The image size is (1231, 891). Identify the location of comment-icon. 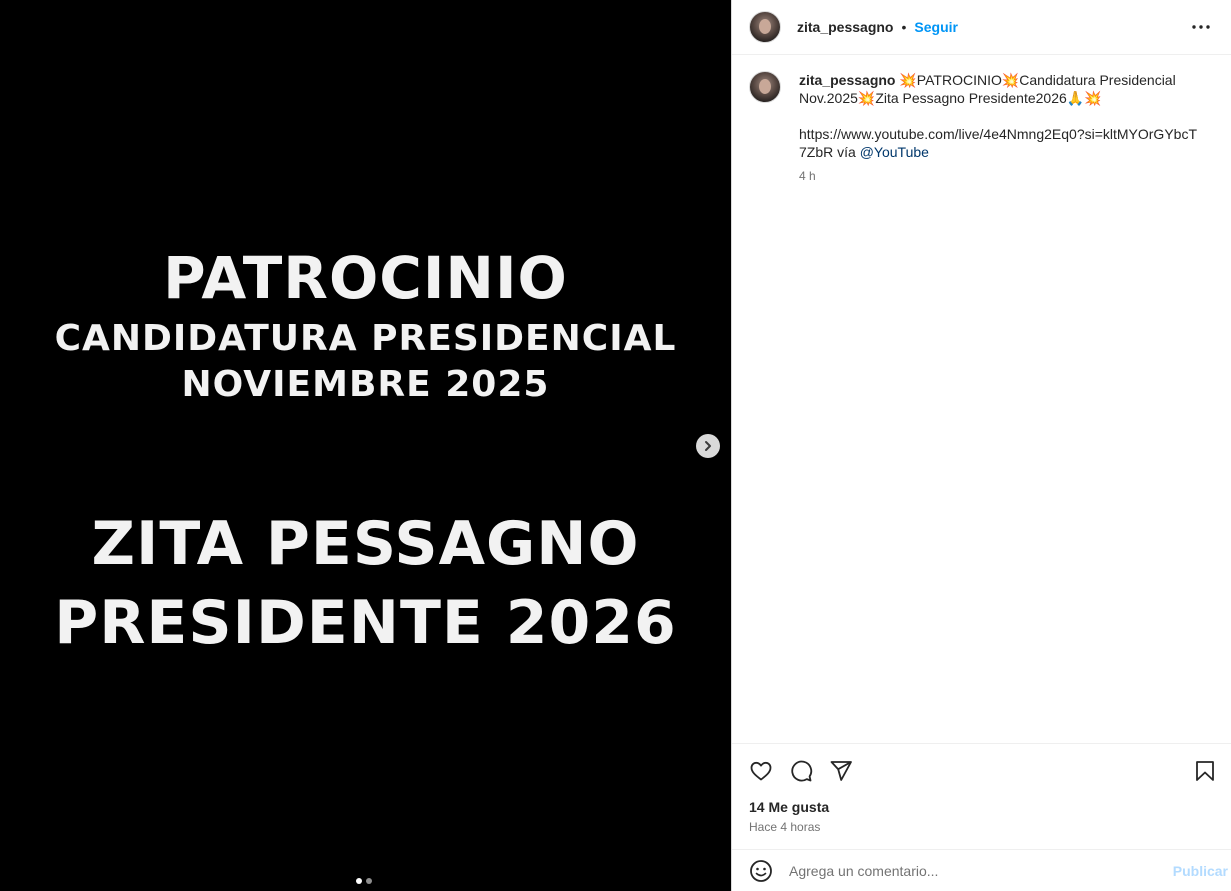
(802, 771).